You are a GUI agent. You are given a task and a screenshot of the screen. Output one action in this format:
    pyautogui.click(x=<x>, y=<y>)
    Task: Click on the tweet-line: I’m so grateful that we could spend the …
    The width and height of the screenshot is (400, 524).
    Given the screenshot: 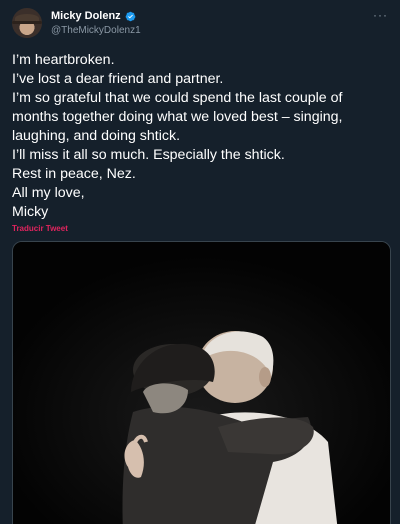 What is the action you would take?
    pyautogui.click(x=177, y=98)
    